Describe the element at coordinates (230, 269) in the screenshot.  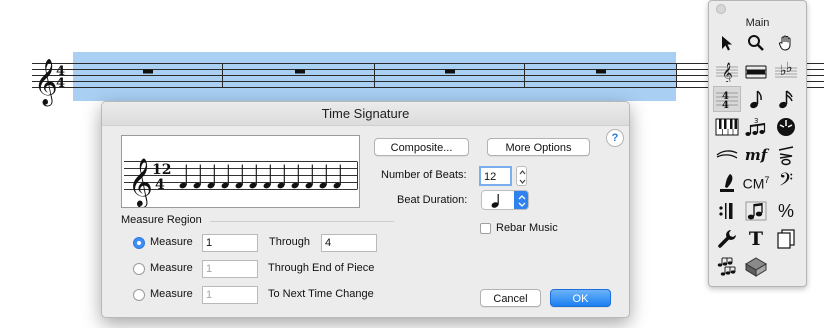
I see `measure-through-end-field: 1` at that location.